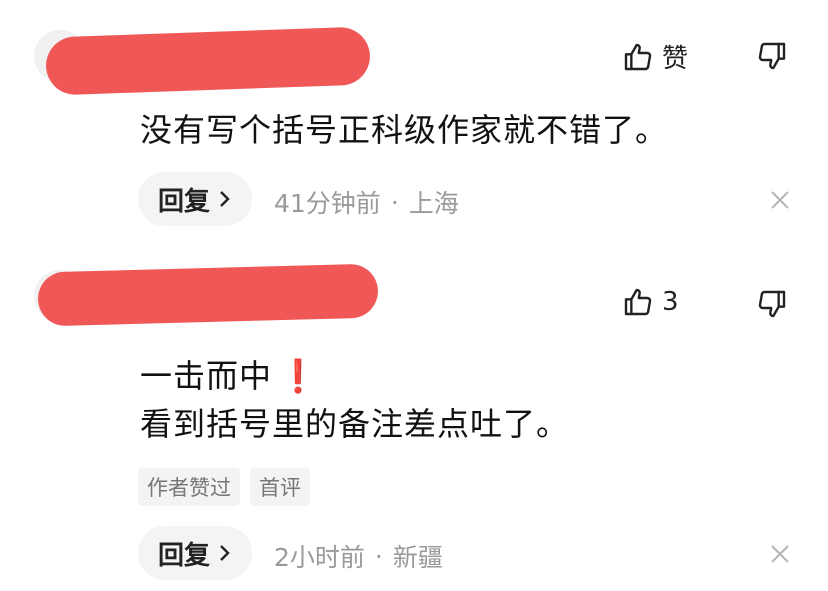 This screenshot has width=828, height=591. Describe the element at coordinates (655, 56) in the screenshot. I see `like-button: 赞` at that location.